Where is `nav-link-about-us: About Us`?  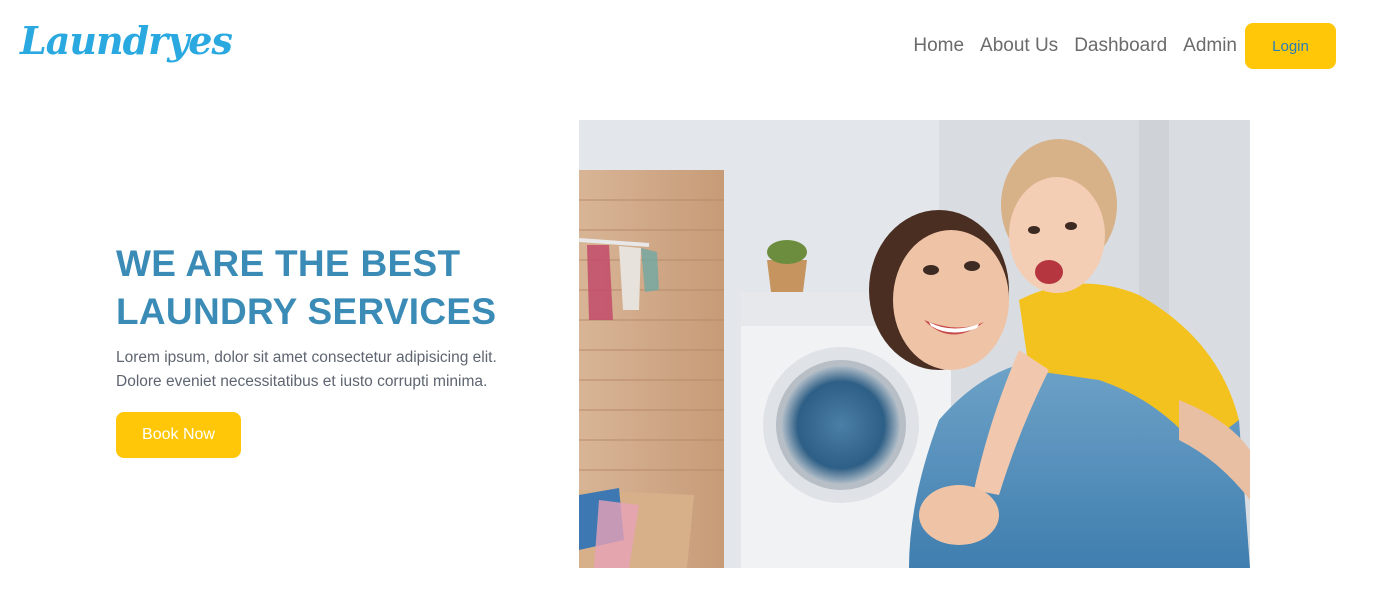
nav-link-about-us: About Us is located at coordinates (1019, 46).